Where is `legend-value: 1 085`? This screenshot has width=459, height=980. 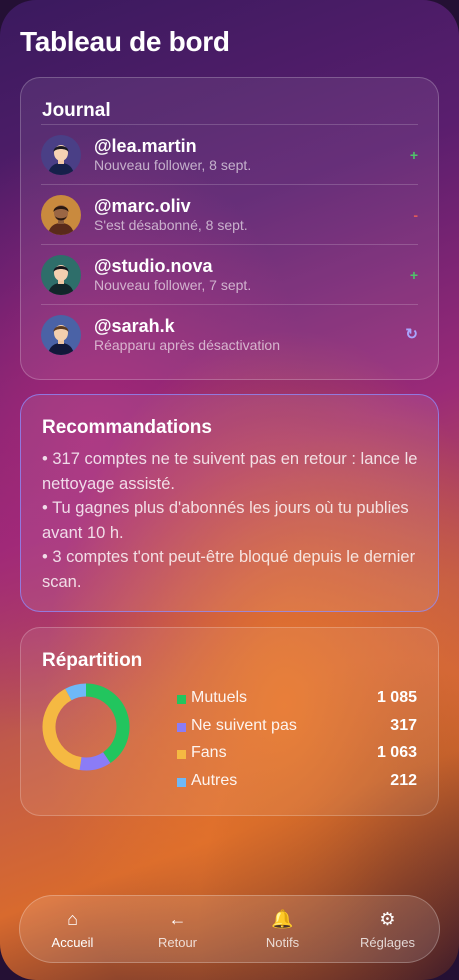
legend-value: 1 085 is located at coordinates (396, 697).